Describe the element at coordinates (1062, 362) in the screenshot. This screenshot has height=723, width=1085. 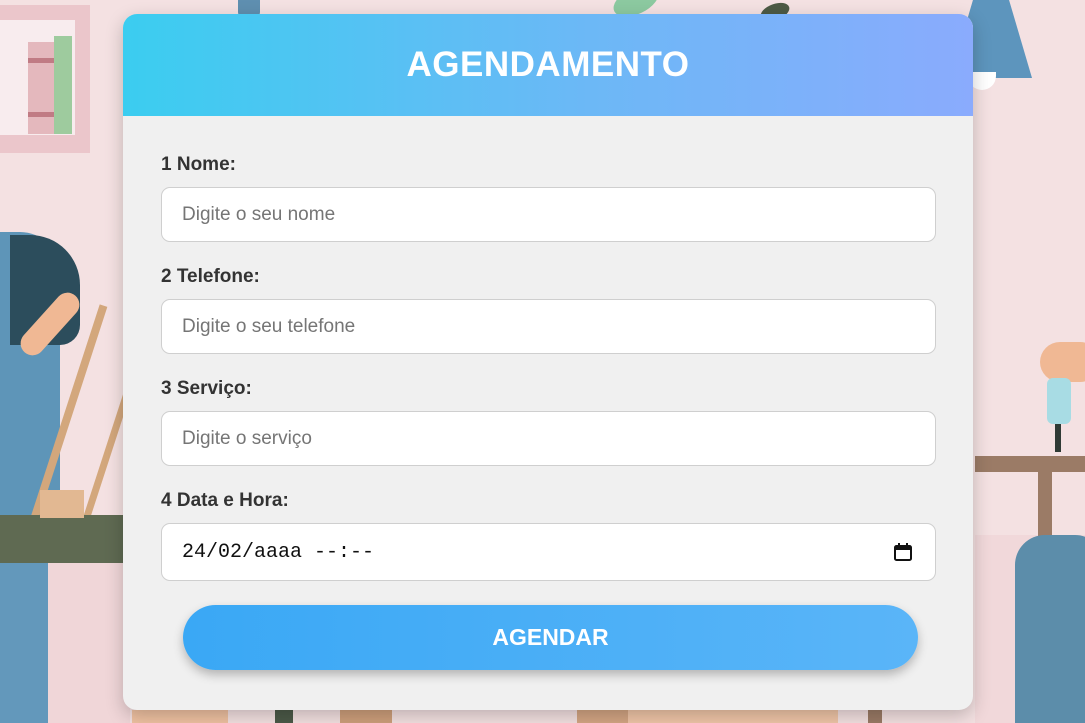
I see `worker-arm-illustration` at that location.